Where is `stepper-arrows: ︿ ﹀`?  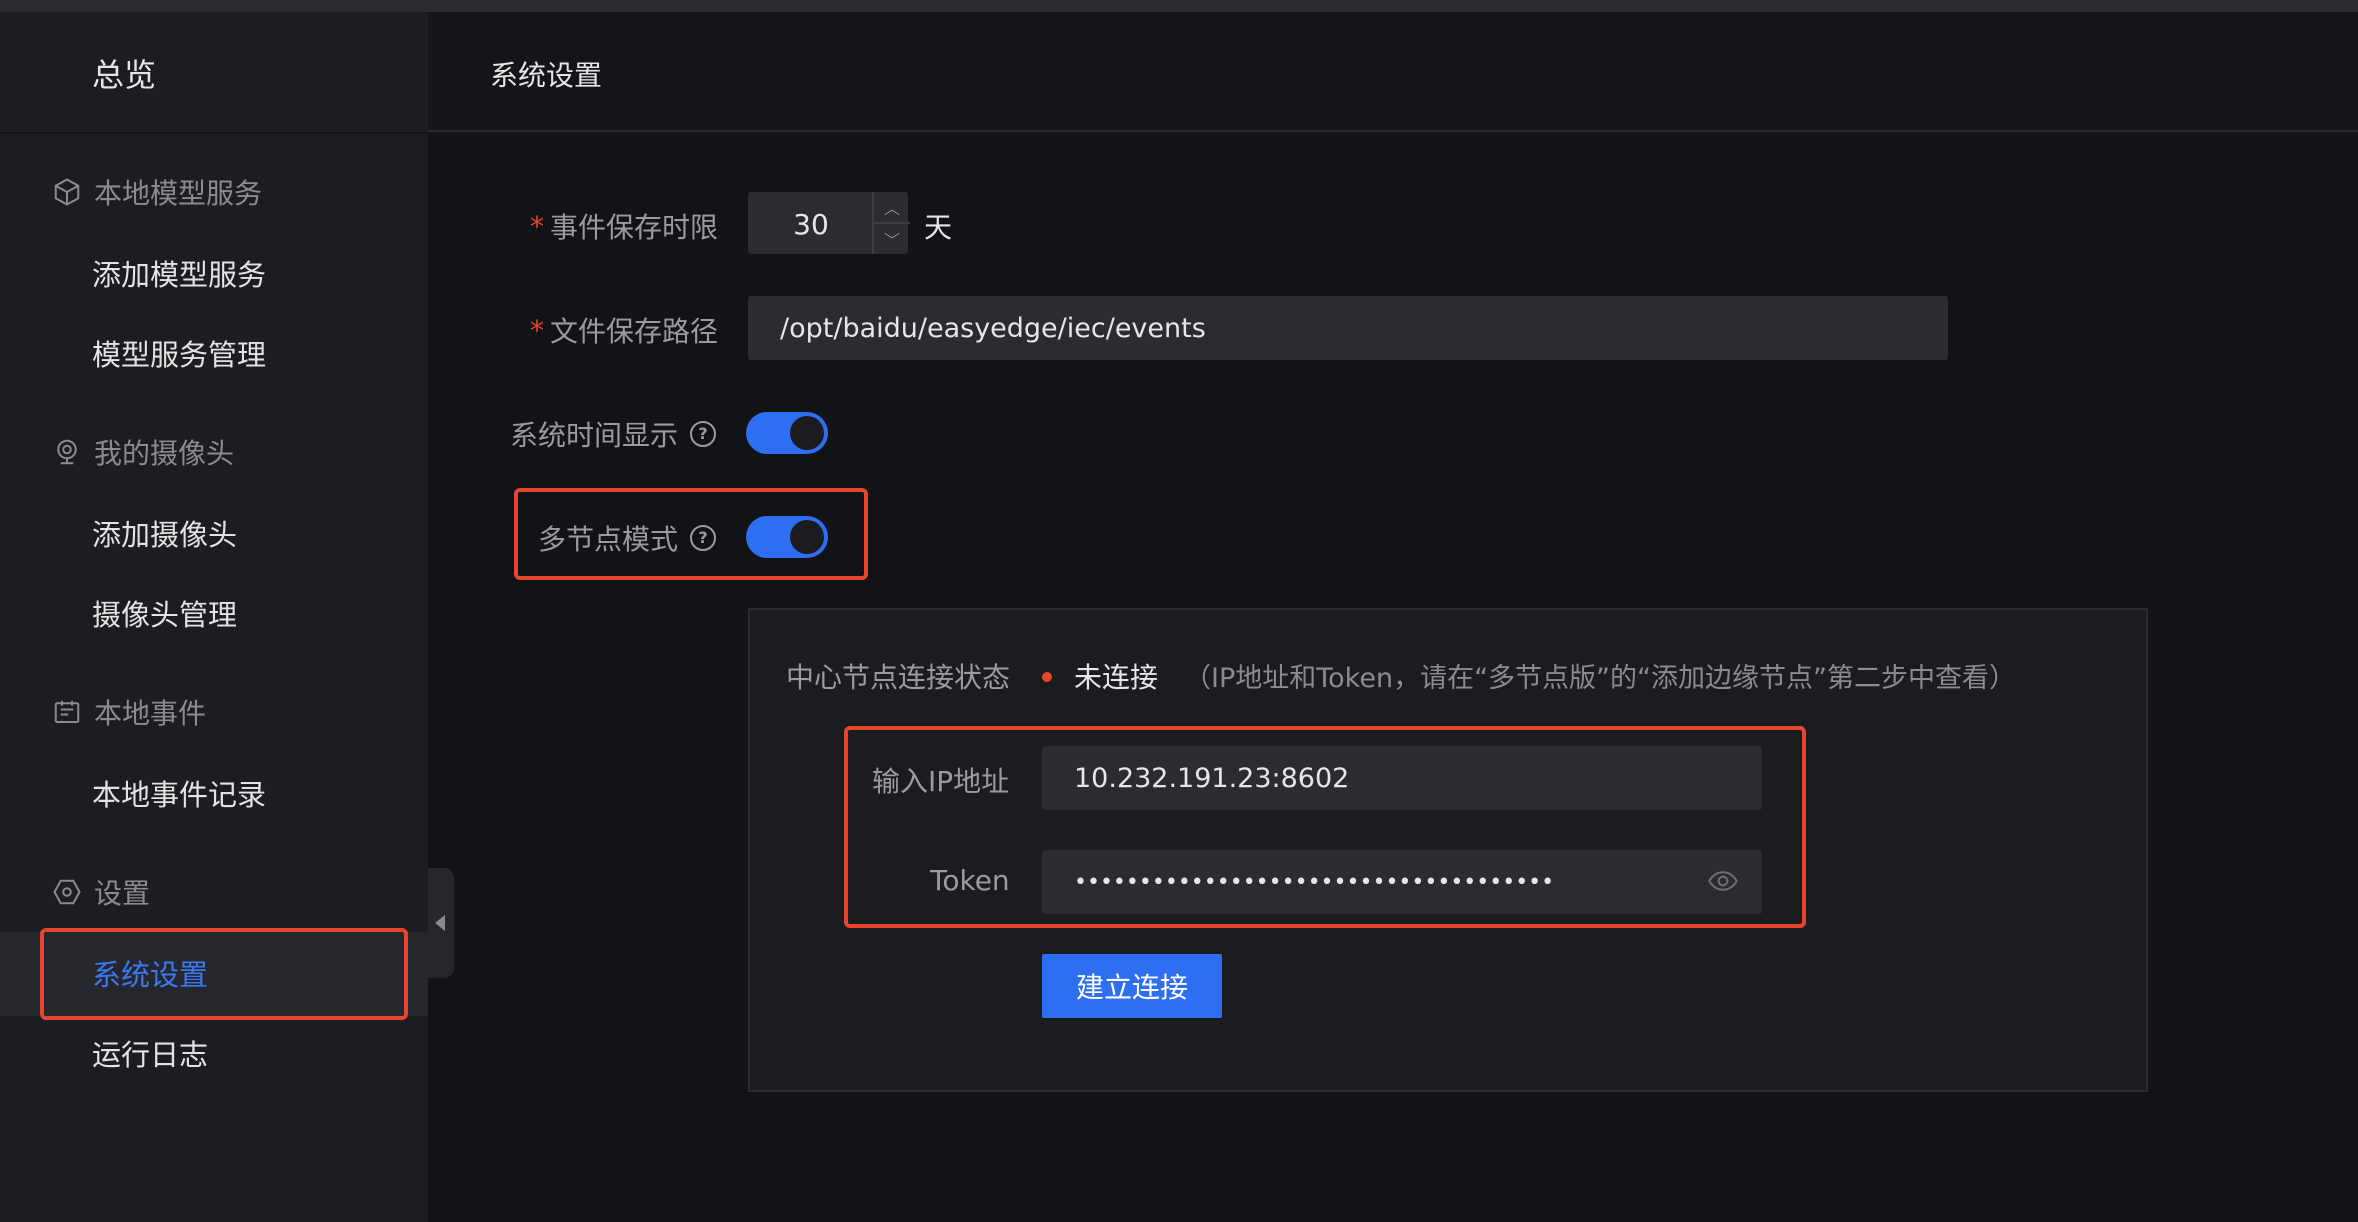
stepper-arrows: ︿ ﹀ is located at coordinates (891, 223).